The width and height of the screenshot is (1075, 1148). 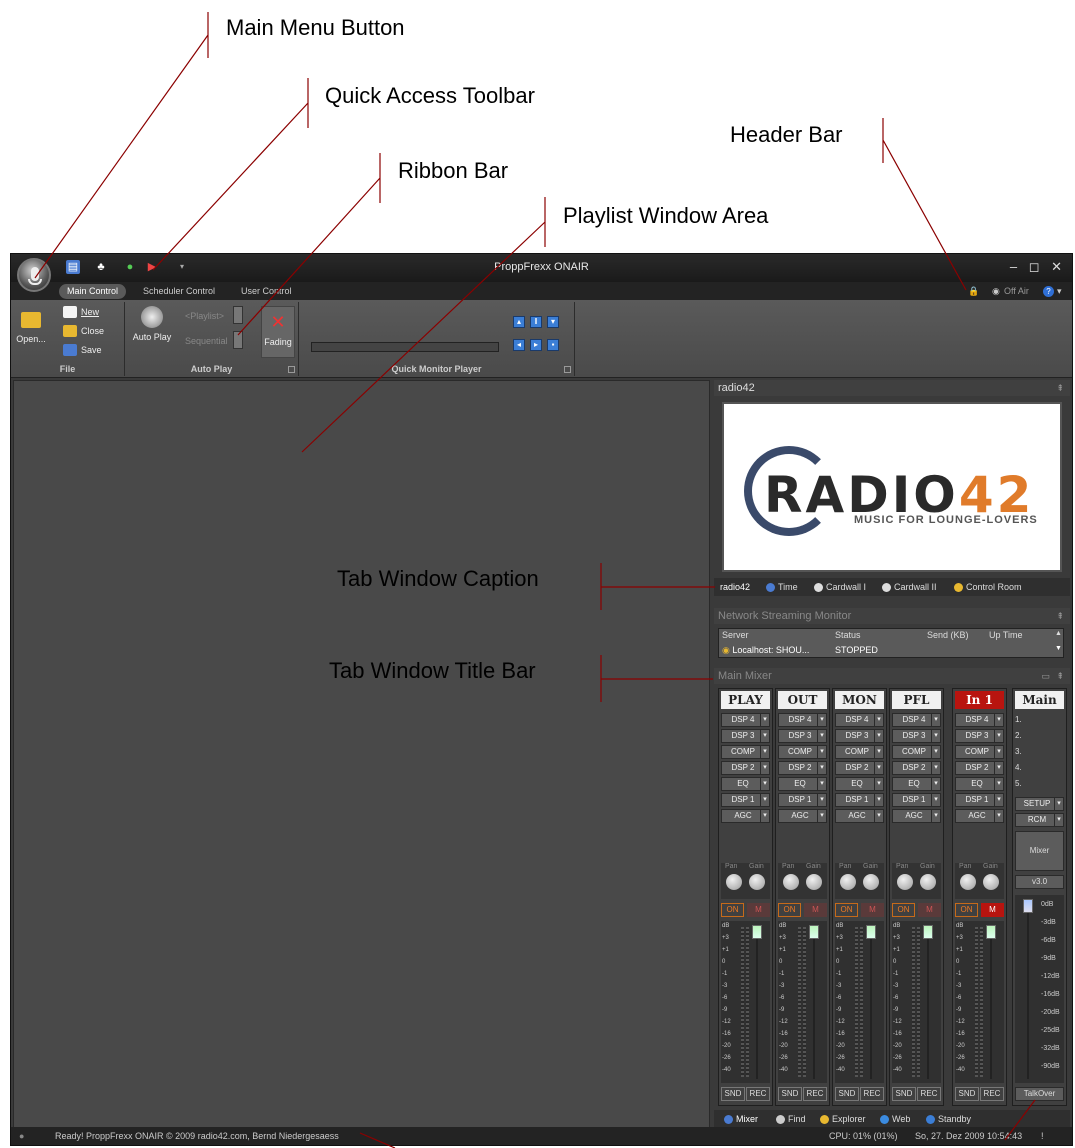 What do you see at coordinates (238, 340) in the screenshot?
I see `mode-dropdown` at bounding box center [238, 340].